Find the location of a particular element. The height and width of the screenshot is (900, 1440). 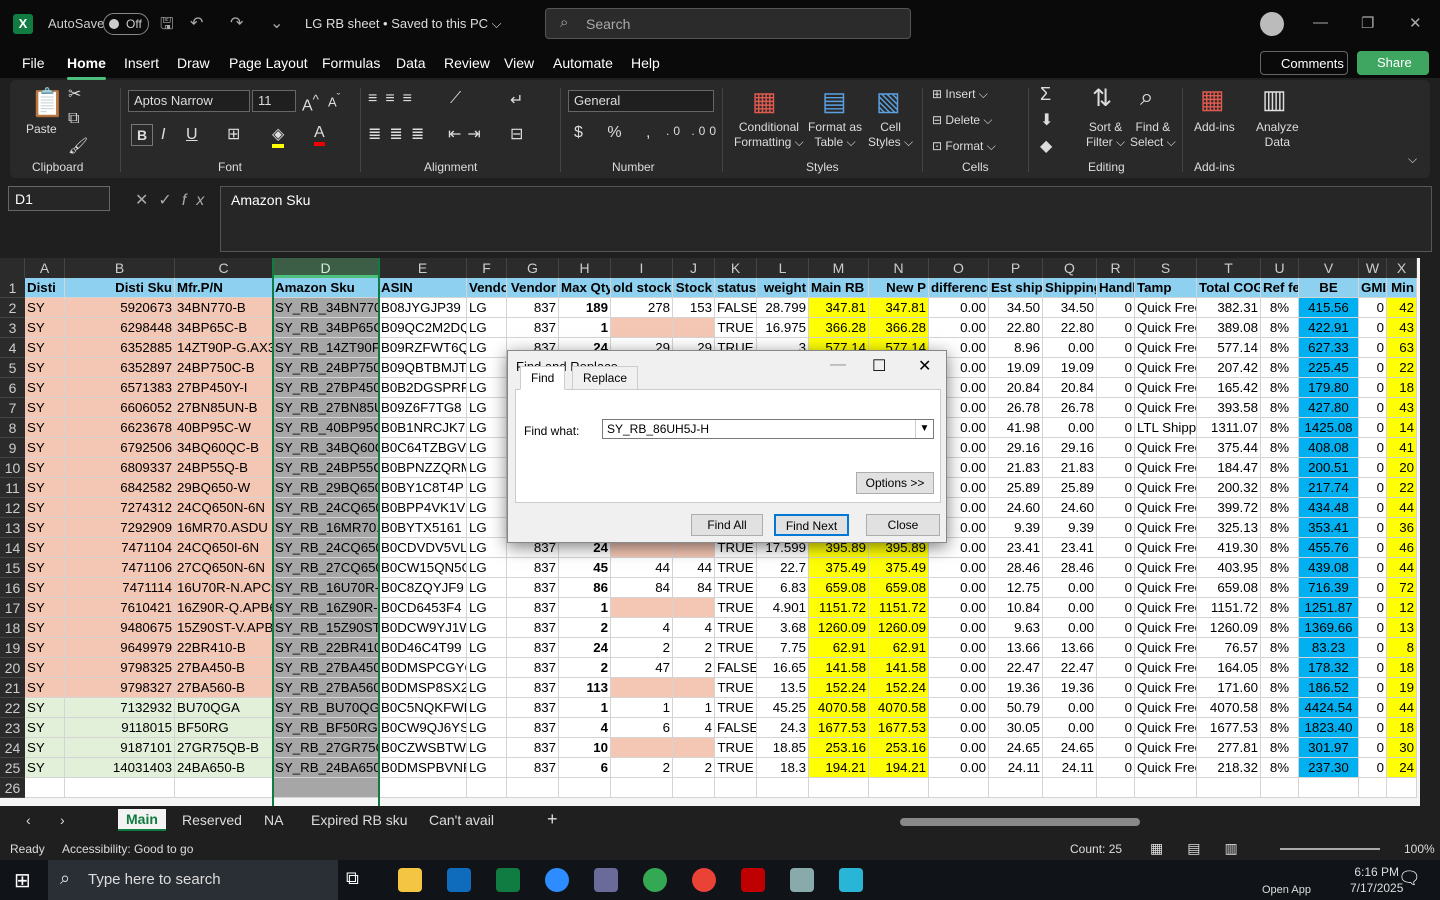

table-cell: 24.3 is located at coordinates (783, 728).